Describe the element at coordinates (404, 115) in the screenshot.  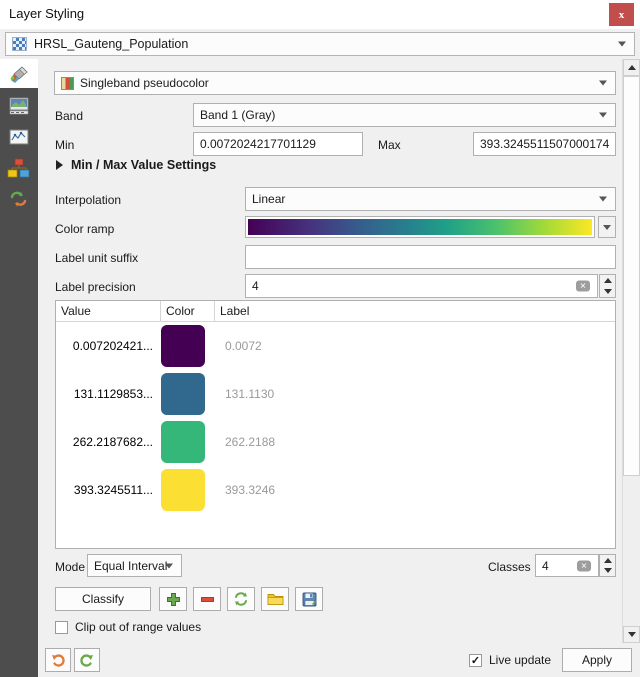
I see `band-combo: Band 1 (Gray)` at that location.